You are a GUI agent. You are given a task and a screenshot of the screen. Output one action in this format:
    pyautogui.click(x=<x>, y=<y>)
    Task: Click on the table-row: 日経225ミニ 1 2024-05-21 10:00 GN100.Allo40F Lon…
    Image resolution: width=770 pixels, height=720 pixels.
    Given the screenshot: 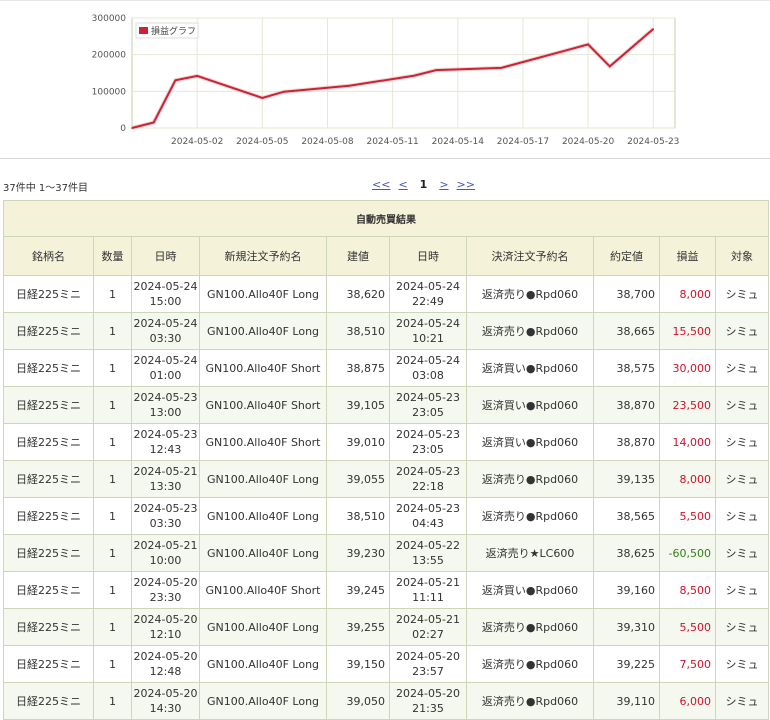 What is the action you would take?
    pyautogui.click(x=386, y=553)
    